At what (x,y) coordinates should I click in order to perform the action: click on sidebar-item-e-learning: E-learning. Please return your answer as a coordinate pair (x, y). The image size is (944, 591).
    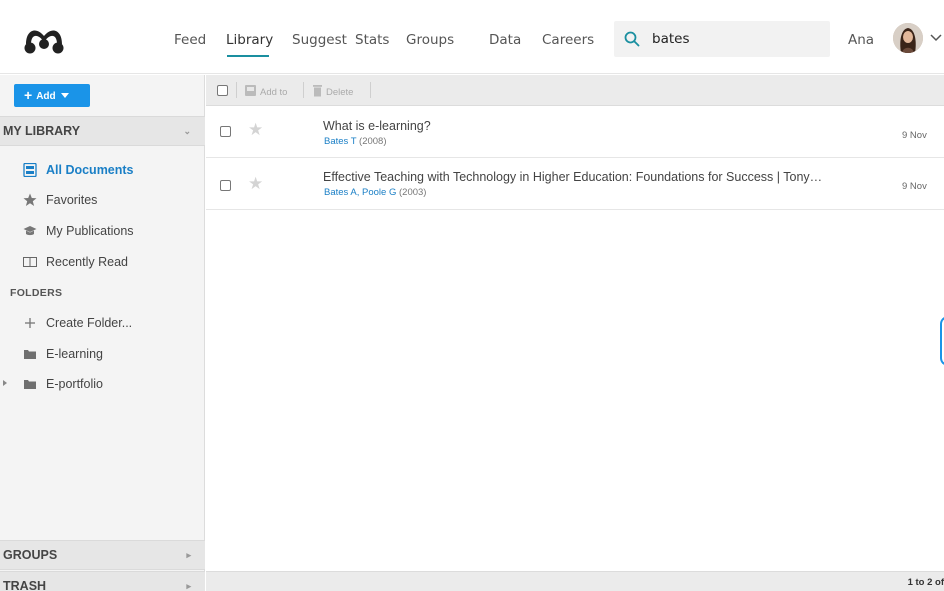
    Looking at the image, I should click on (102, 354).